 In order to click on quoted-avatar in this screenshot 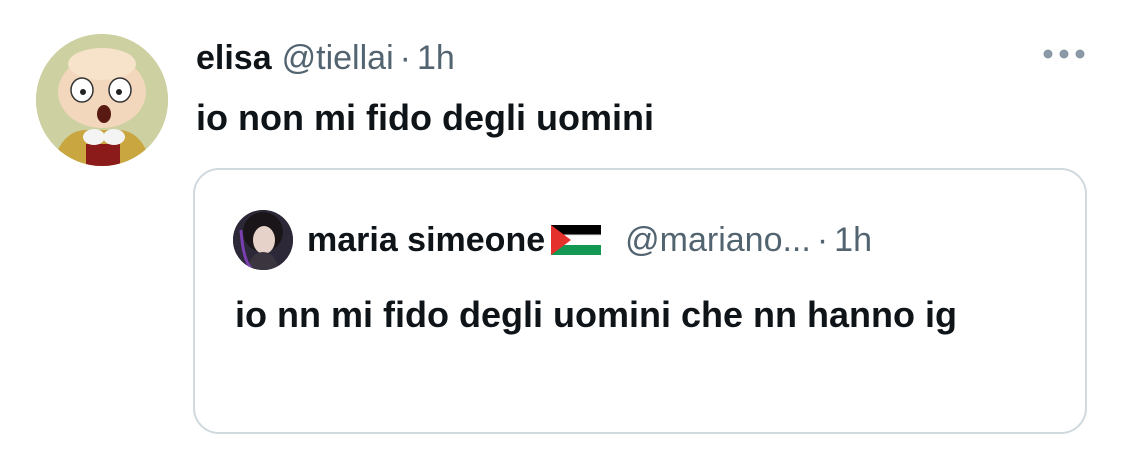, I will do `click(263, 240)`.